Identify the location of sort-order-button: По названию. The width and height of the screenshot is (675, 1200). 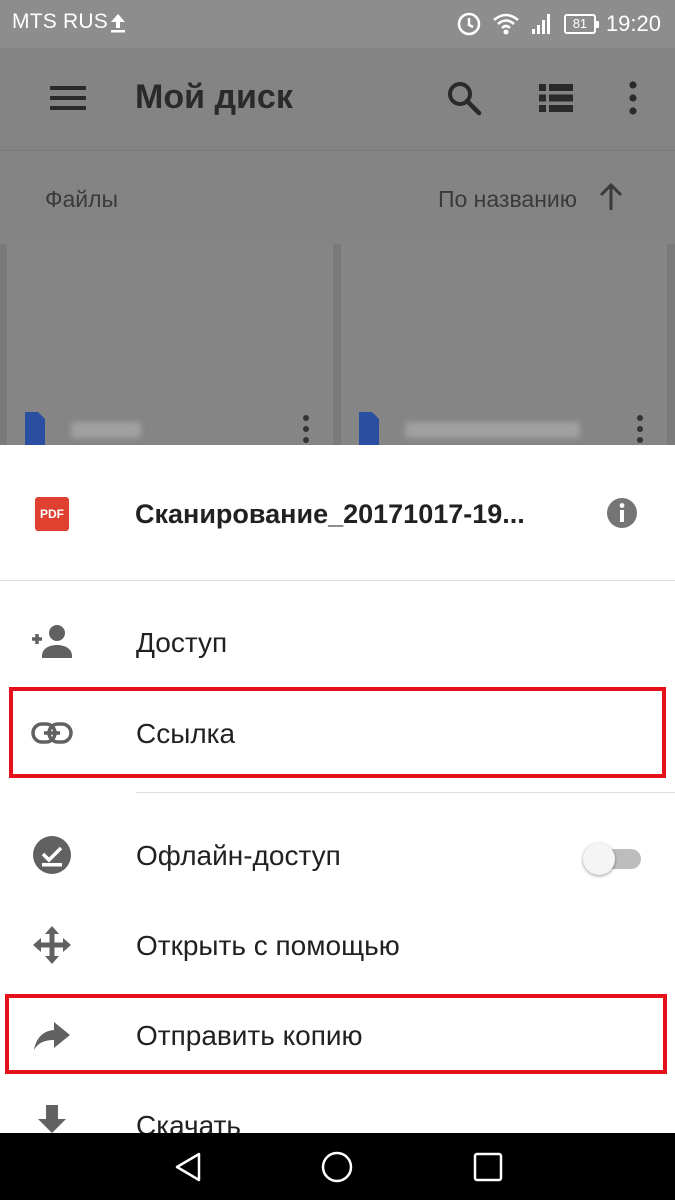
(507, 199).